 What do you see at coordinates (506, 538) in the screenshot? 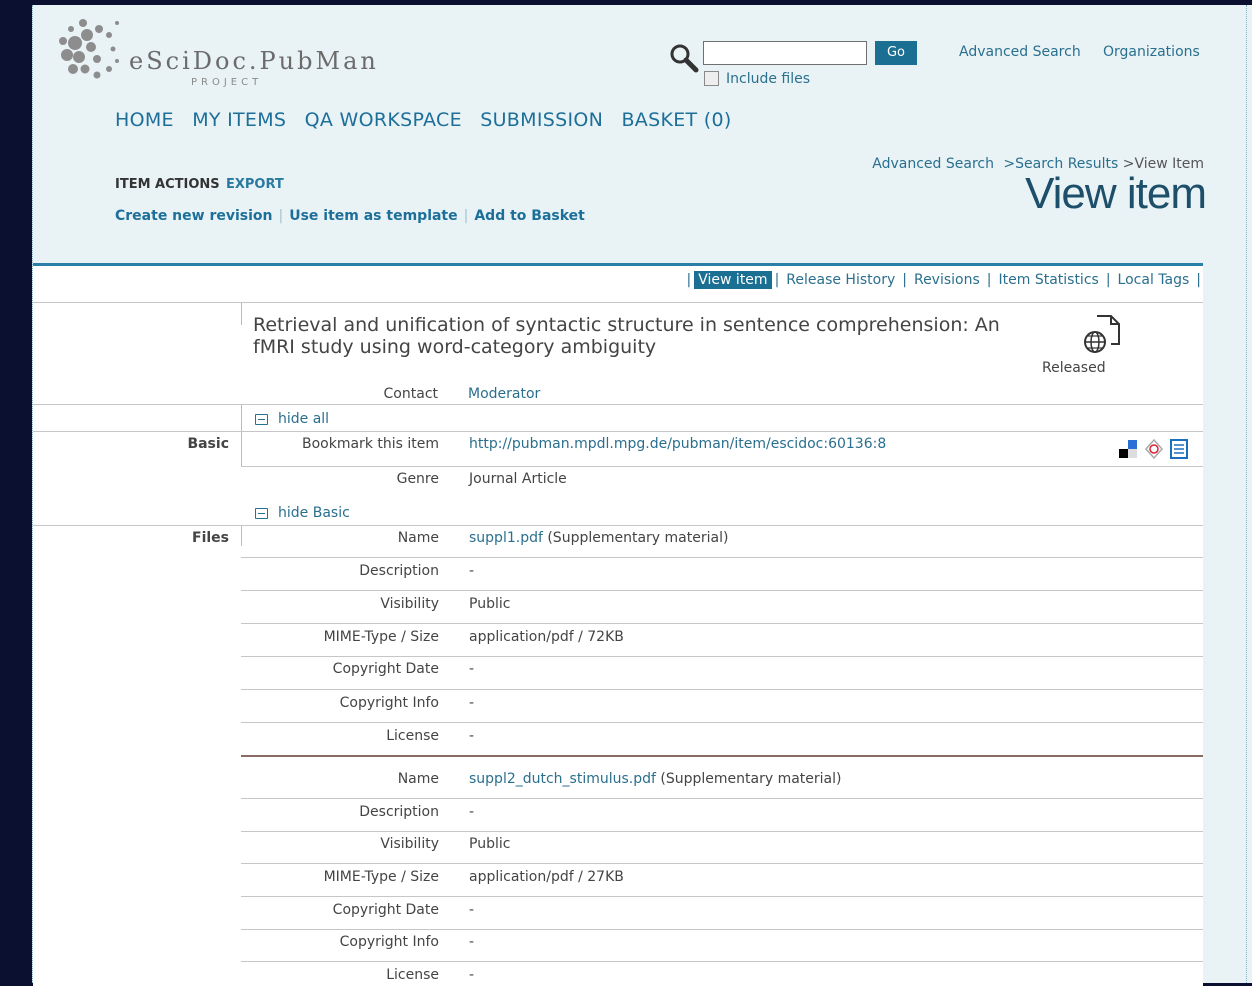
I see `file-link: suppl1.pdf` at bounding box center [506, 538].